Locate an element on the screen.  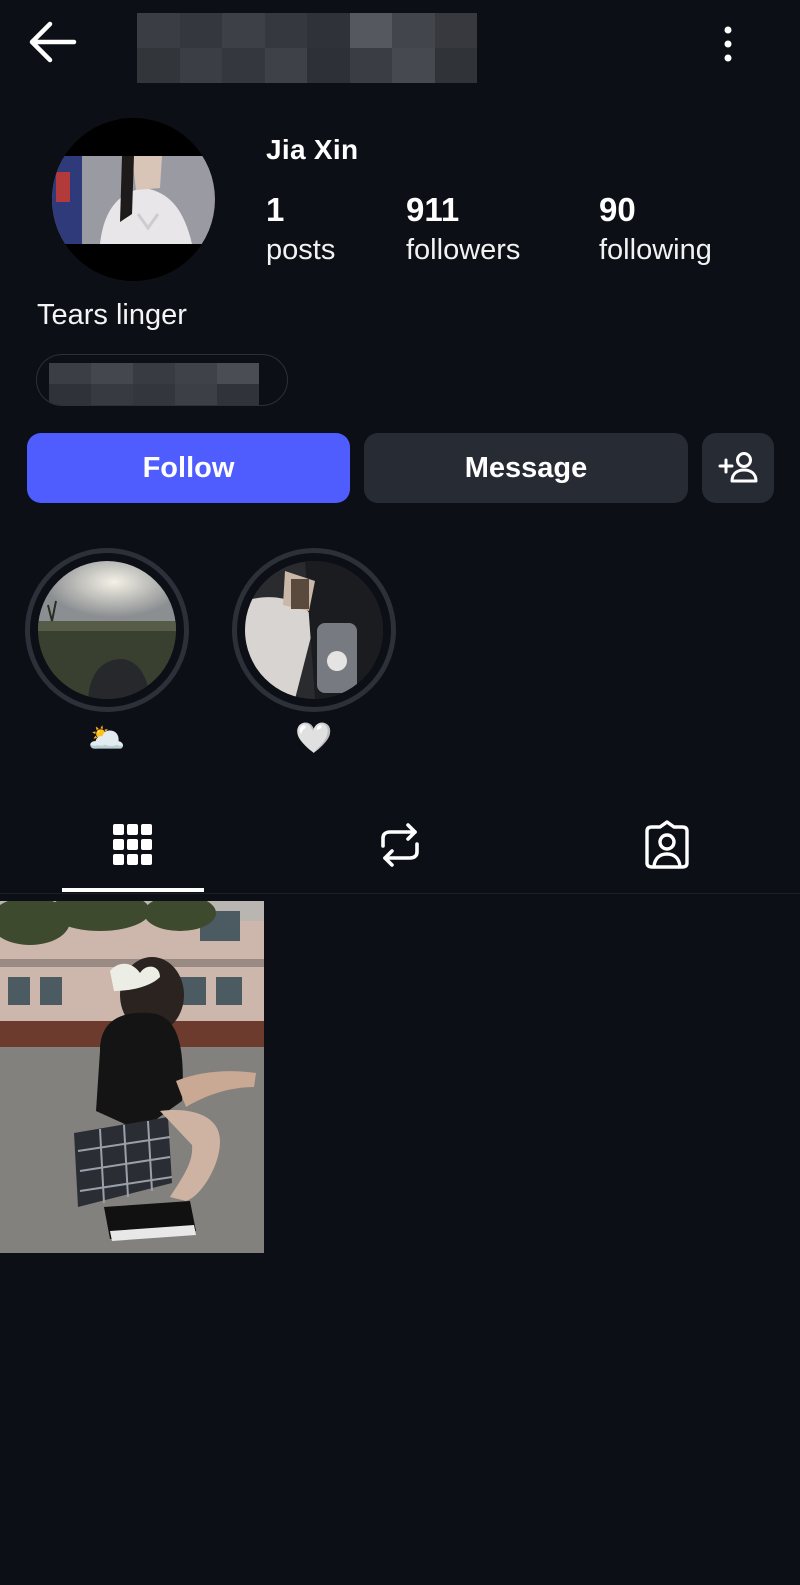
post-thumbnail is located at coordinates (132, 1077).